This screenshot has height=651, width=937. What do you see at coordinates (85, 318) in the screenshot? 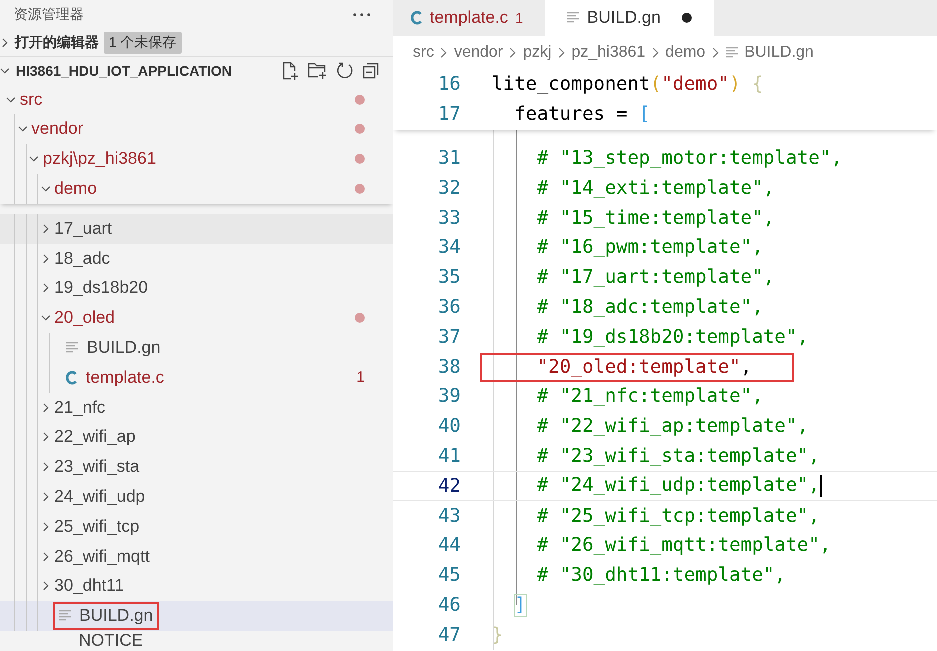
I see `folder-name: 20_oled` at bounding box center [85, 318].